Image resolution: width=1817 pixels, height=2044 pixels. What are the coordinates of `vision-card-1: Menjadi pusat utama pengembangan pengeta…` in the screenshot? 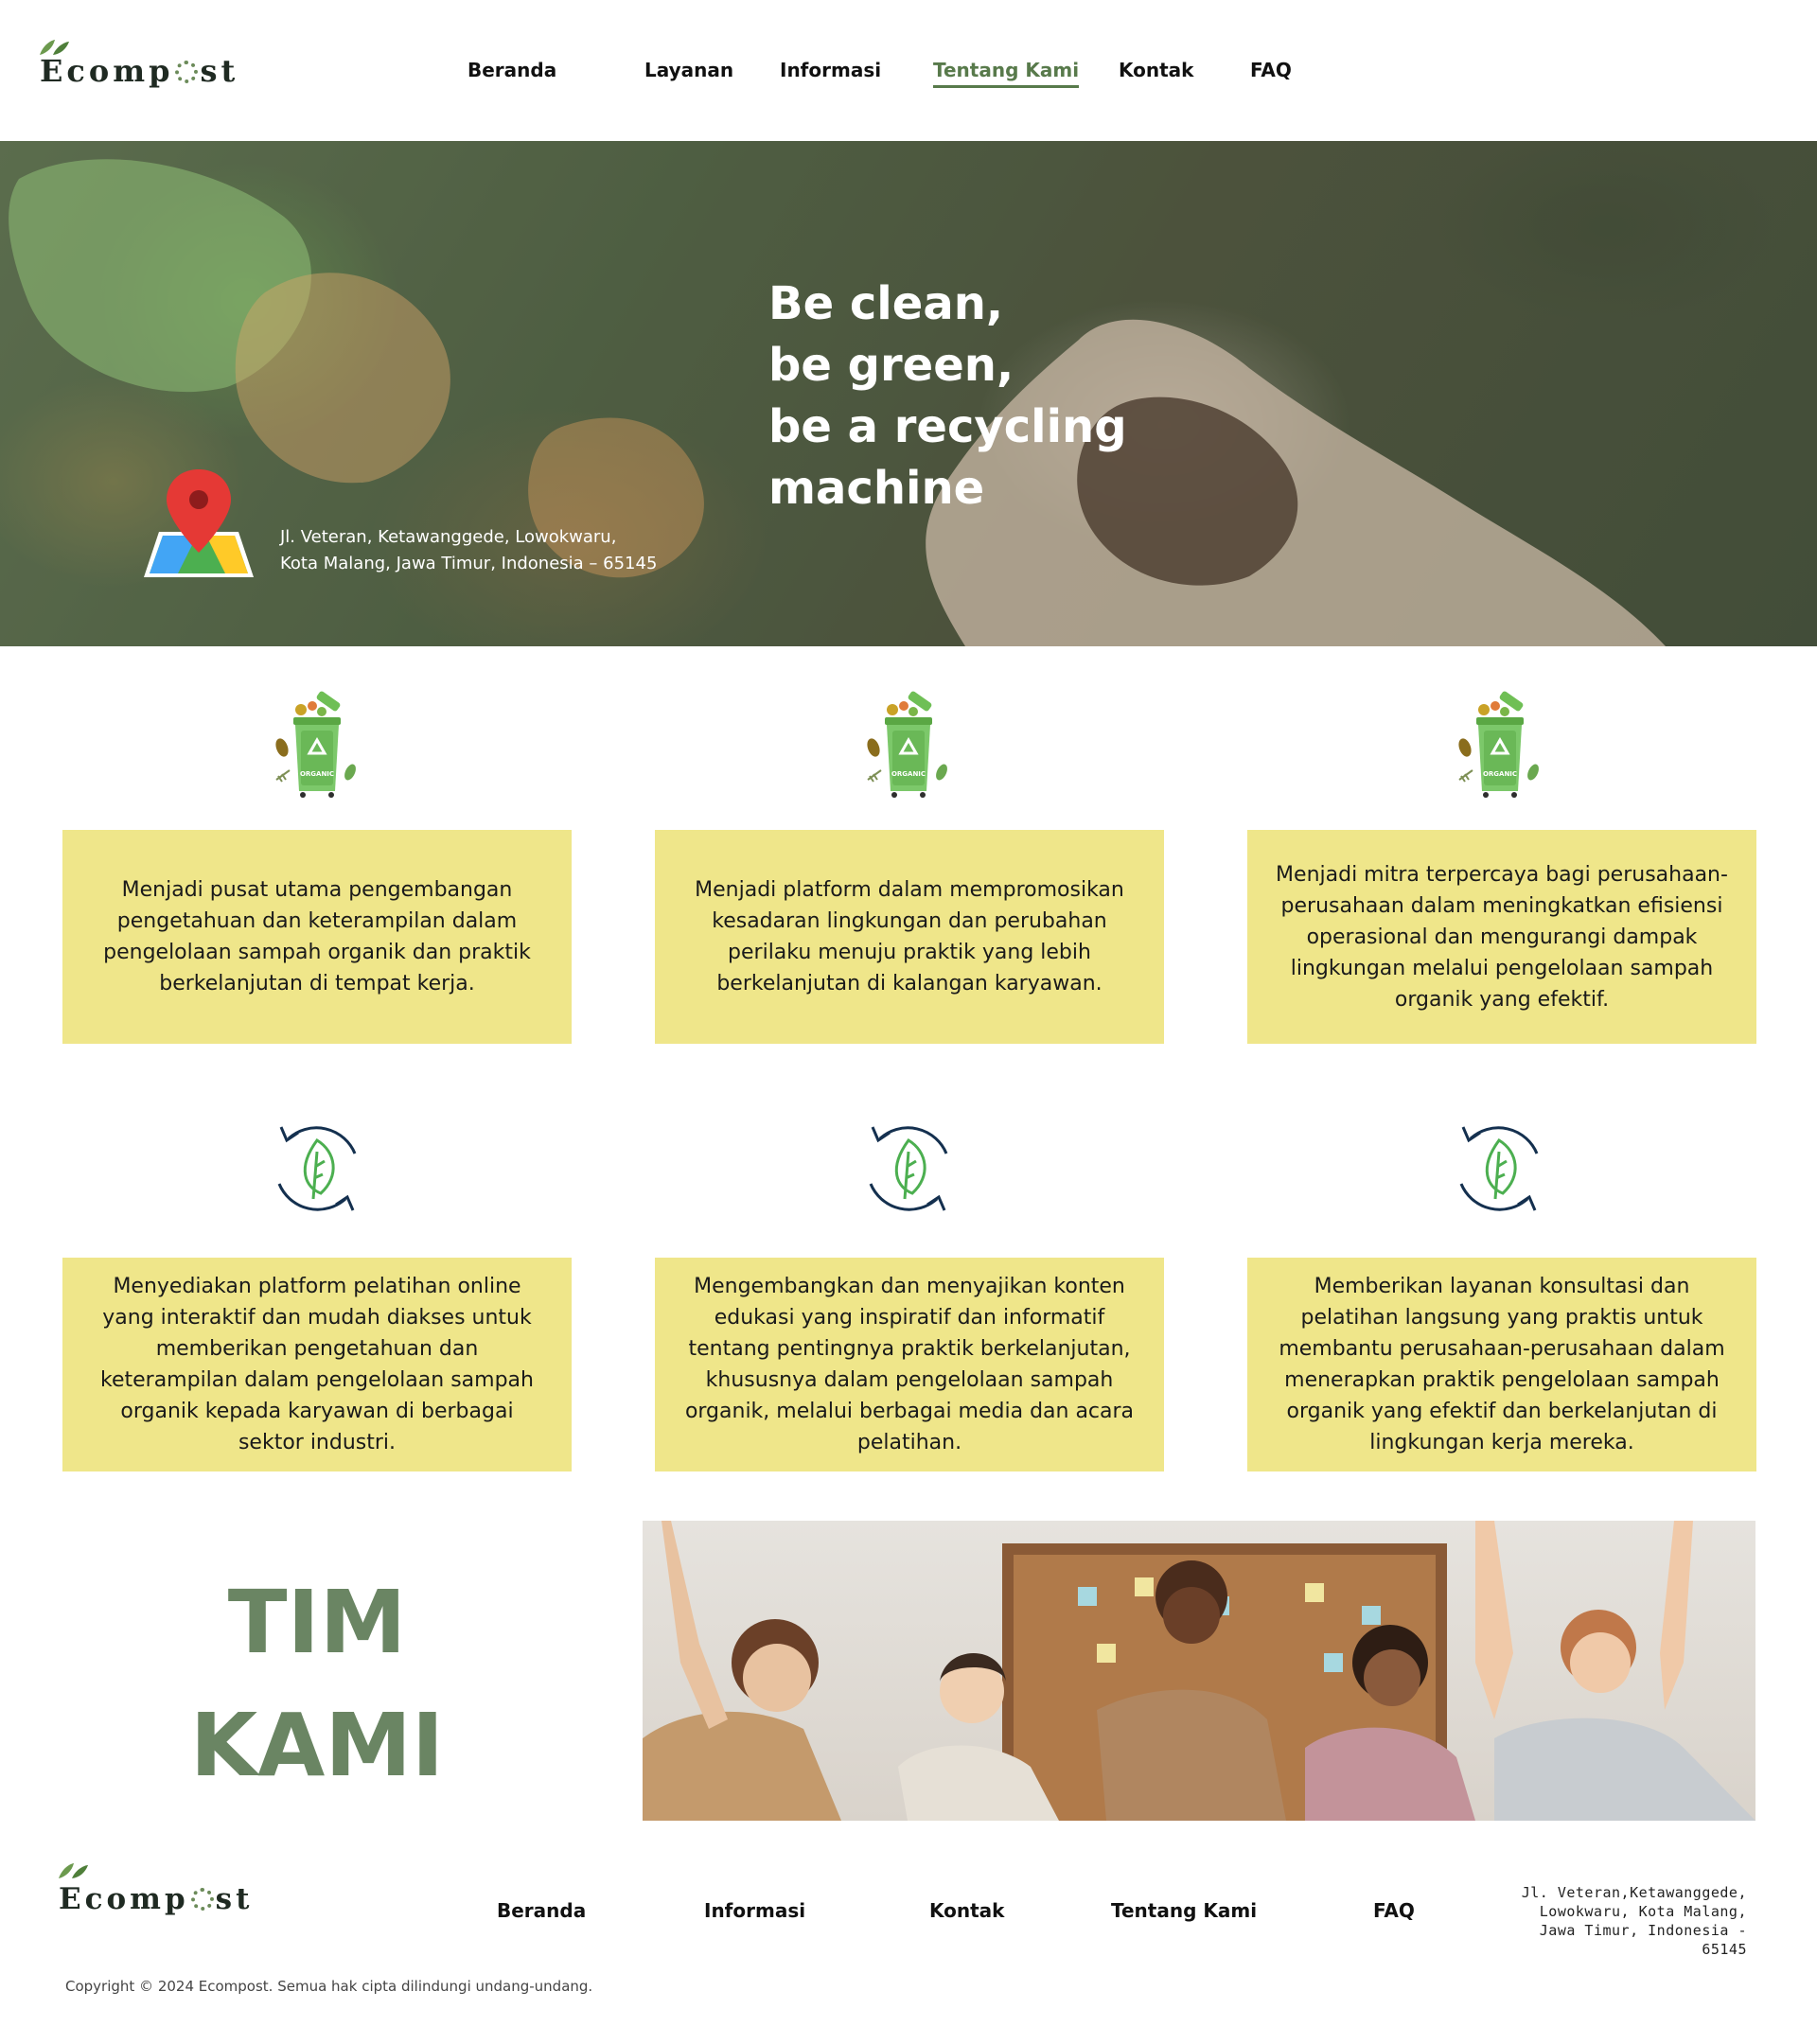 It's located at (317, 937).